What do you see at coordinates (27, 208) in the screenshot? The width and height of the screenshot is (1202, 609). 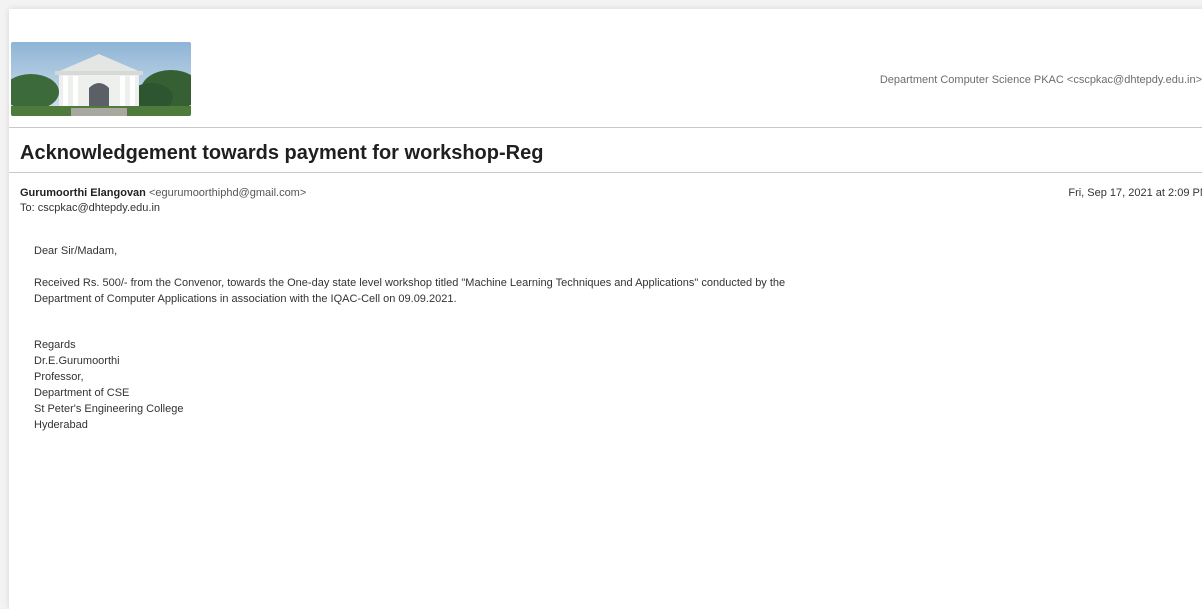 I see `to-label: To:` at bounding box center [27, 208].